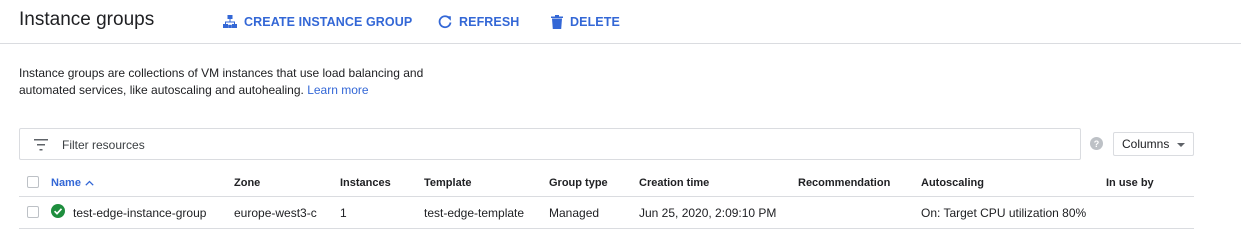  What do you see at coordinates (595, 22) in the screenshot?
I see `delete-label: DELETE` at bounding box center [595, 22].